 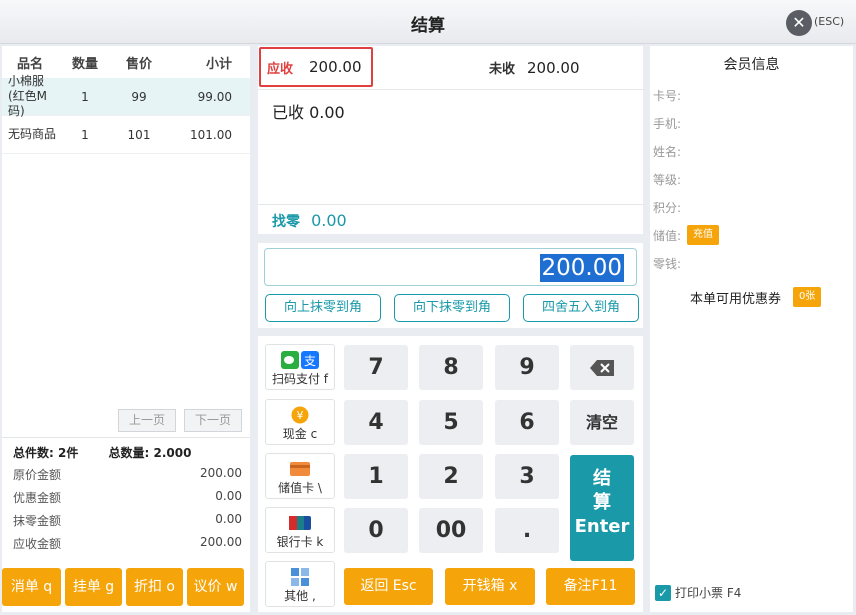 What do you see at coordinates (300, 360) in the screenshot?
I see `wechat-alipay-icon: 支` at bounding box center [300, 360].